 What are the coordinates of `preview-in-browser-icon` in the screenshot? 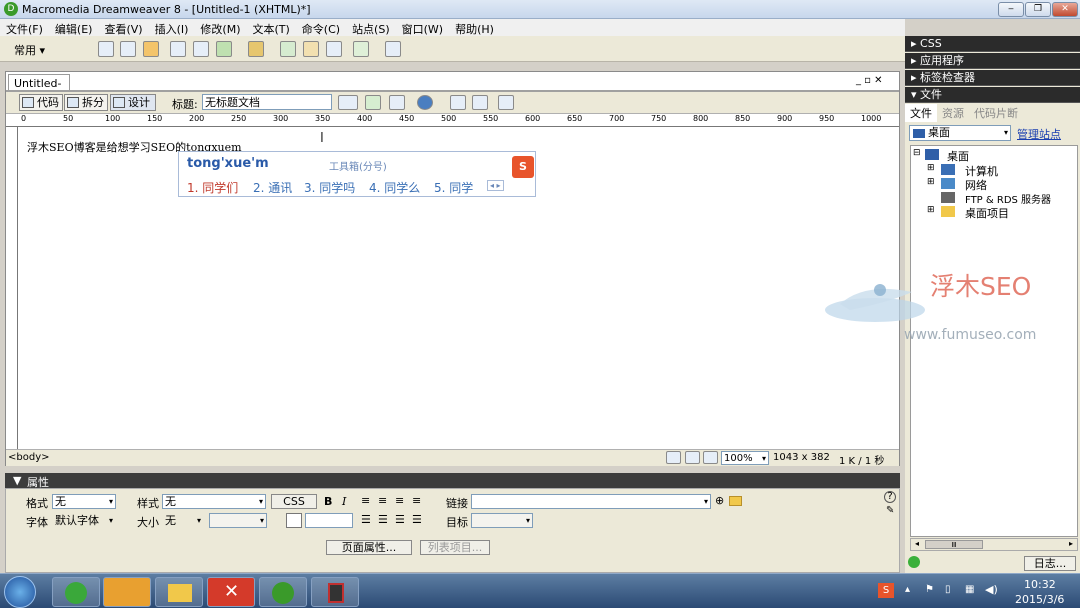 It's located at (425, 102).